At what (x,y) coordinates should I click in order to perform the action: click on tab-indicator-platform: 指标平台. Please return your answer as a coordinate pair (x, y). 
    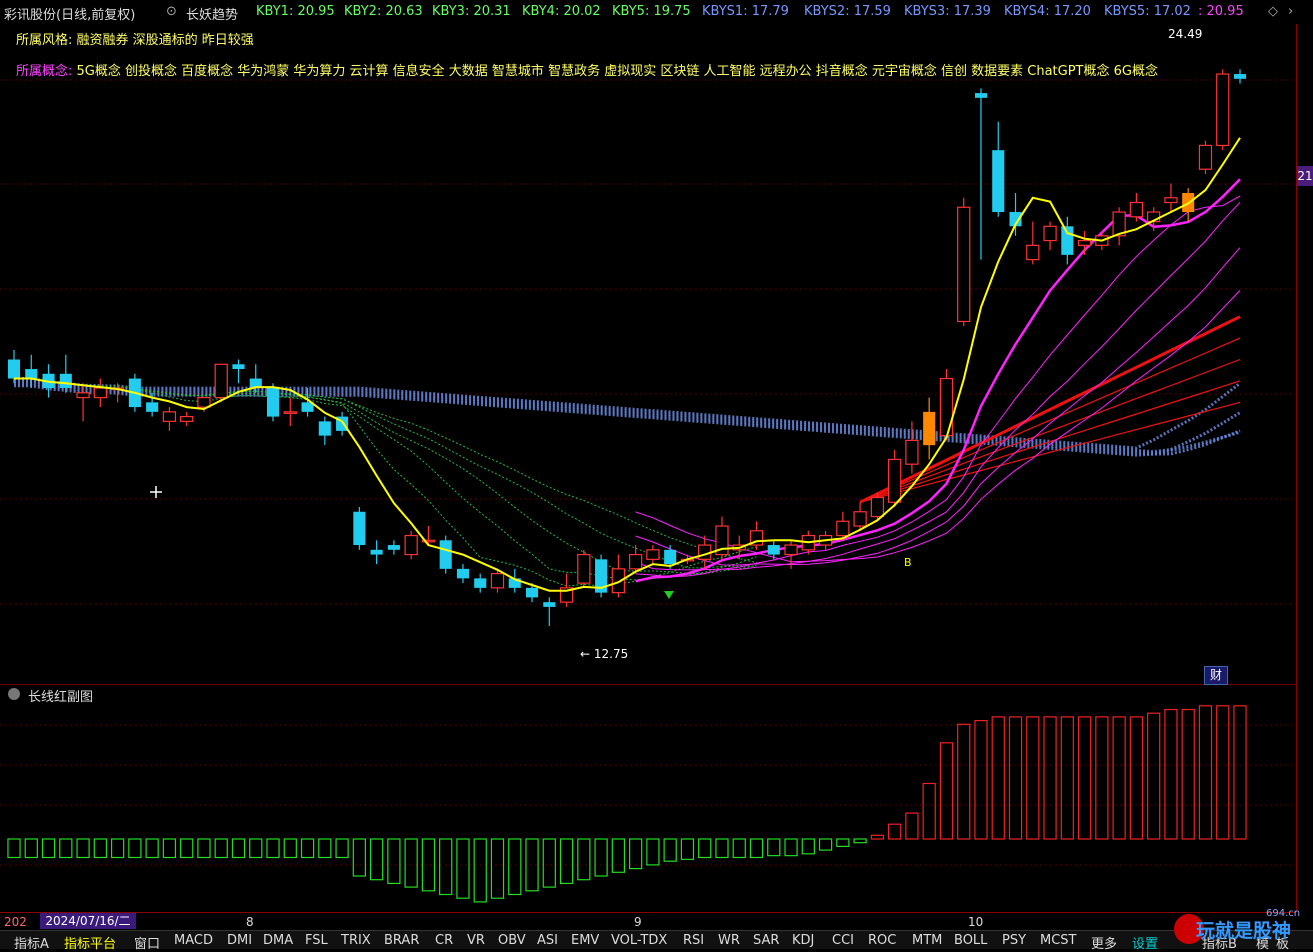
    Looking at the image, I should click on (90, 942).